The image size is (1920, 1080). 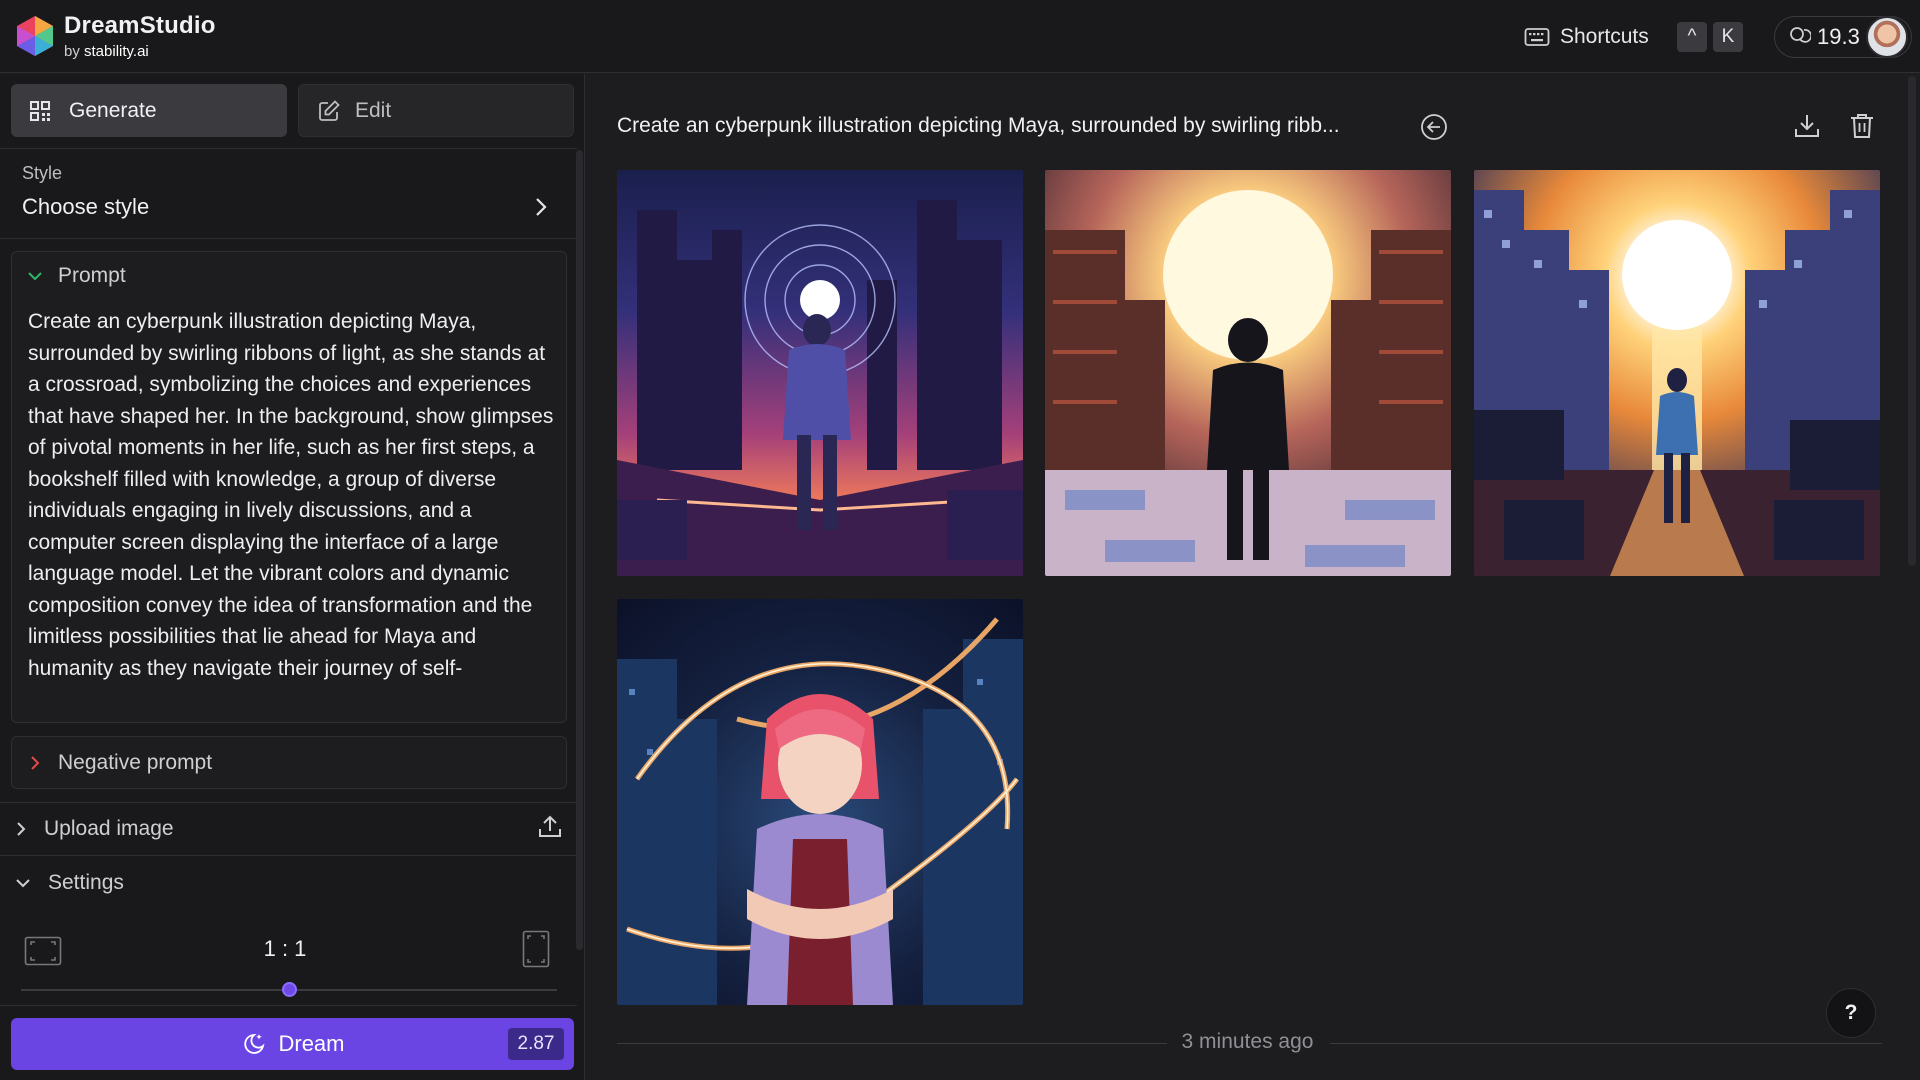 I want to click on shortcuts-label: Shortcuts, so click(x=1604, y=36).